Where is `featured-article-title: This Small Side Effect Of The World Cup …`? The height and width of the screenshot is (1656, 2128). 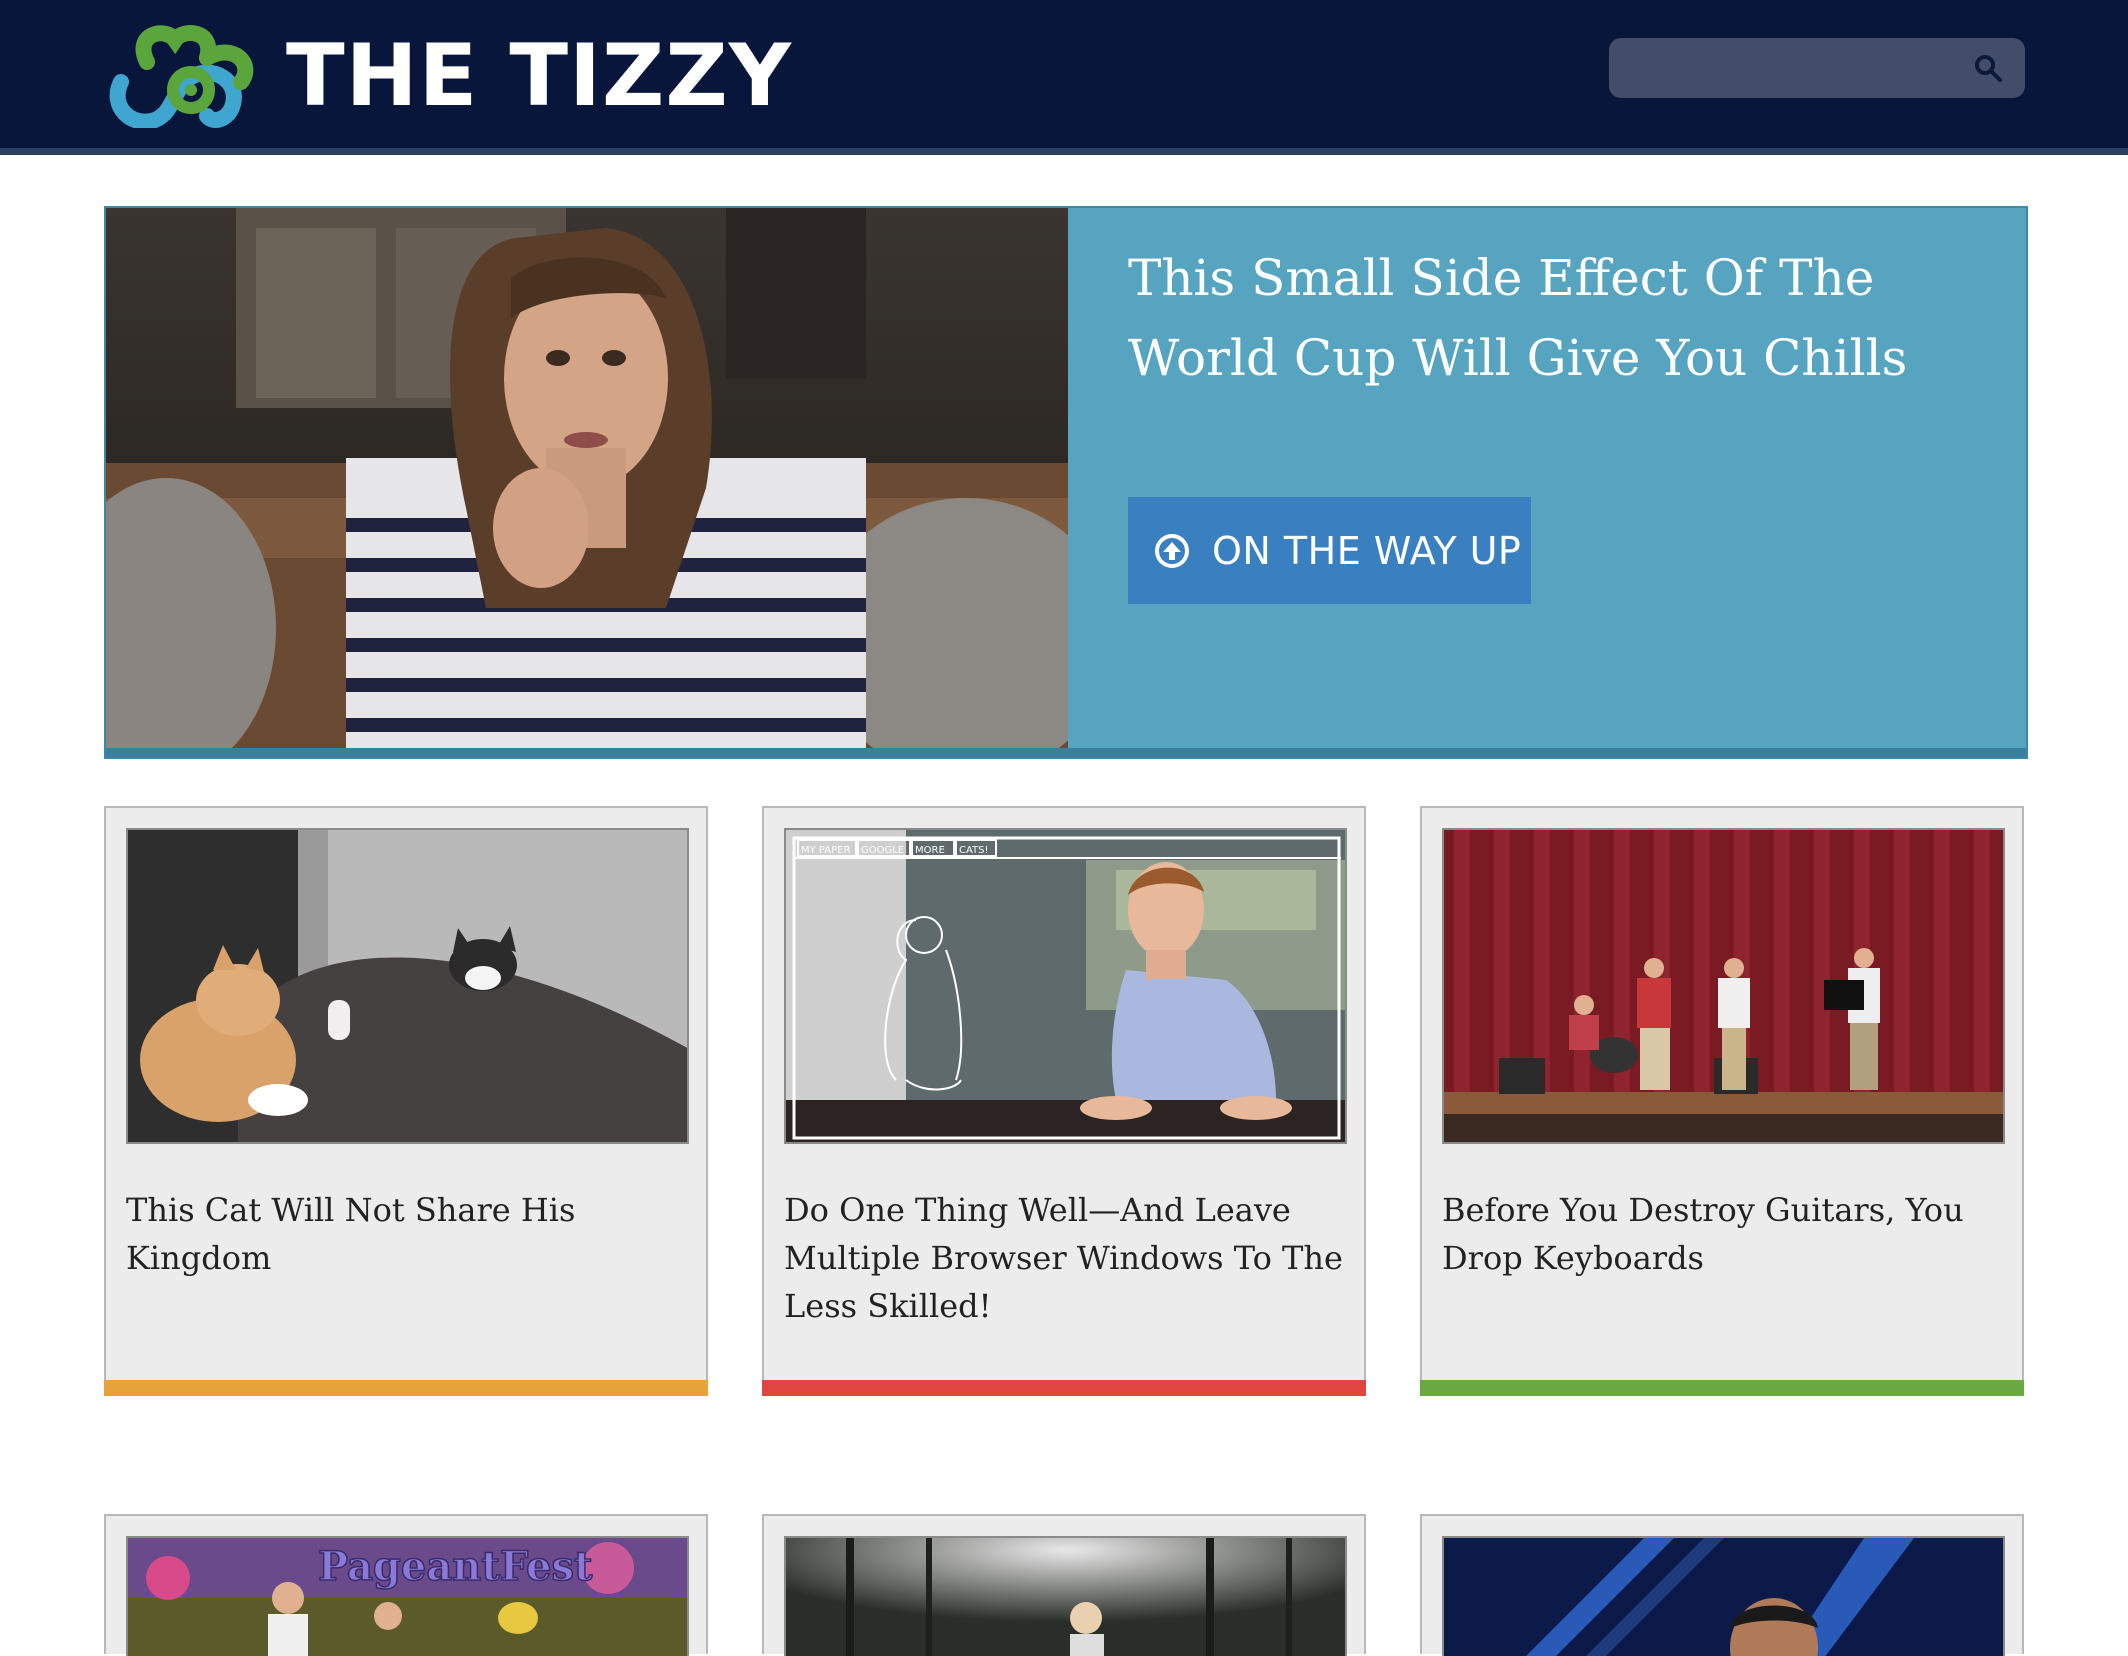
featured-article-title: This Small Side Effect Of The World Cup … is located at coordinates (1553, 318).